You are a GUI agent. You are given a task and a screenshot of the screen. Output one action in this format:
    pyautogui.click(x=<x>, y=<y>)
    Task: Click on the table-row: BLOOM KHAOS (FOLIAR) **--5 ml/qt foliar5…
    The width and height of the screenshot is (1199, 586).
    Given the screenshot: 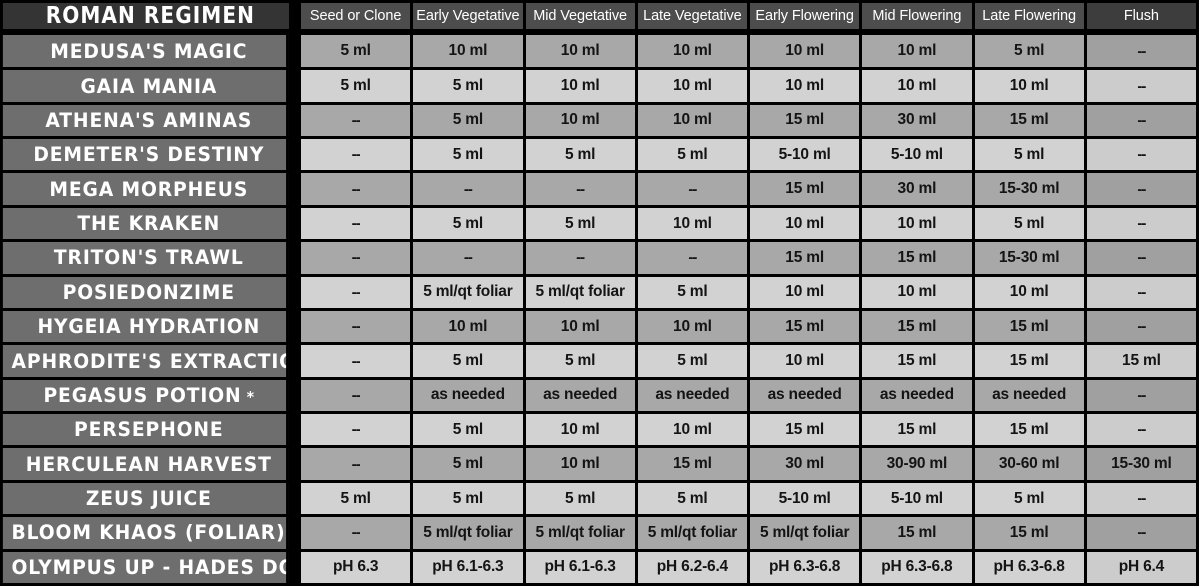 What is the action you would take?
    pyautogui.click(x=599, y=534)
    